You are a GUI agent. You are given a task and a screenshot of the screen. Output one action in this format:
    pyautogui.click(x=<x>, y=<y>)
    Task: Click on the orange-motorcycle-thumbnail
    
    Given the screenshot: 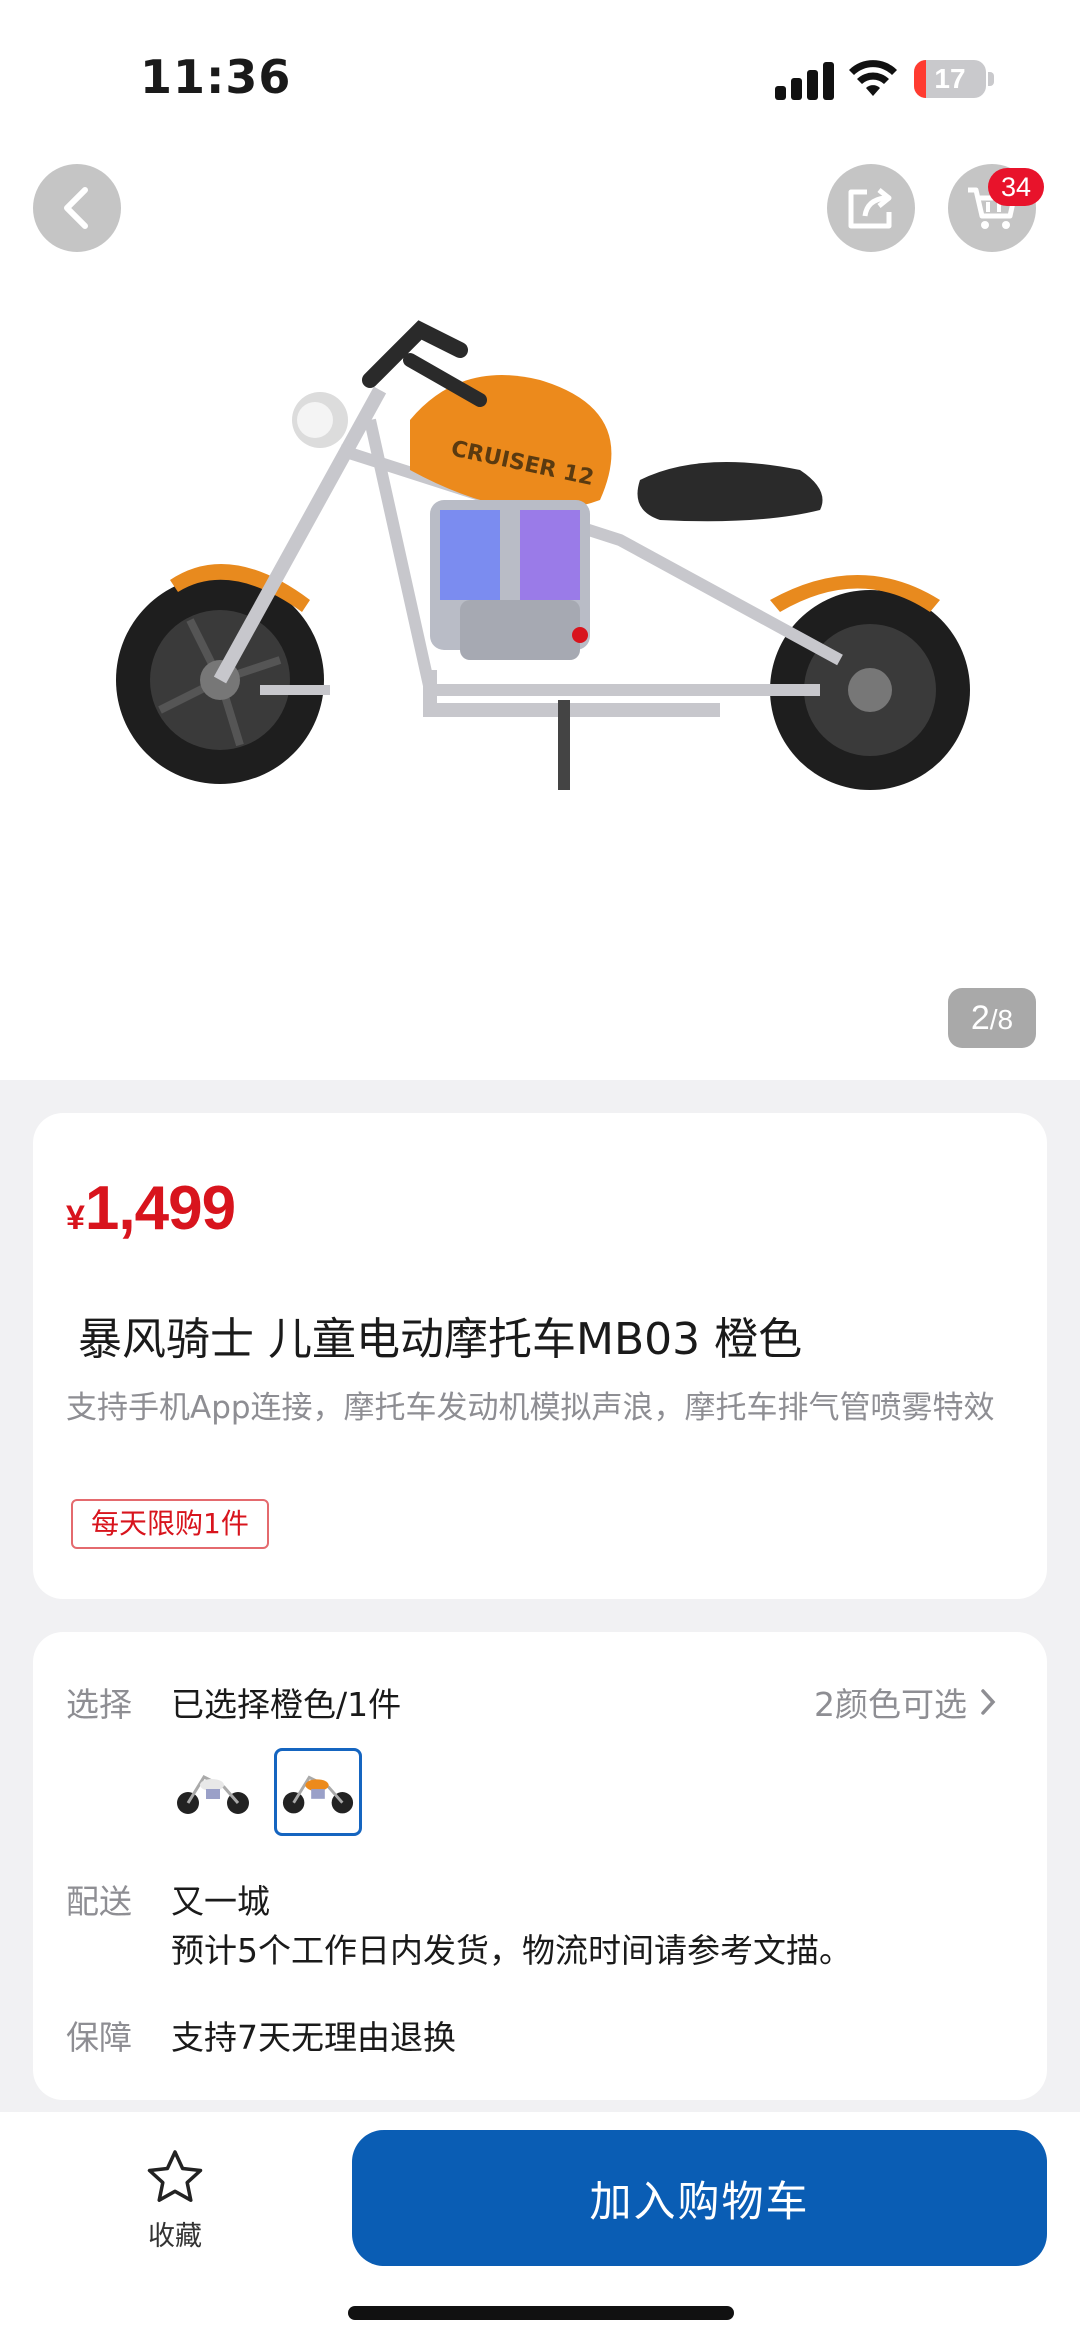 What is the action you would take?
    pyautogui.click(x=318, y=1794)
    